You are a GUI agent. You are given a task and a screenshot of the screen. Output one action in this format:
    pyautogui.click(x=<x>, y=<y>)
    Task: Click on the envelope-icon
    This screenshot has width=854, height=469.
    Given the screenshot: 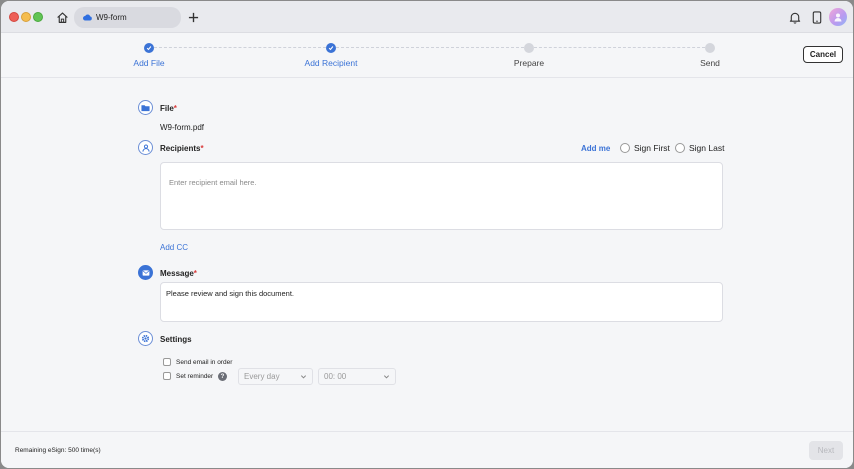 What is the action you would take?
    pyautogui.click(x=145, y=272)
    